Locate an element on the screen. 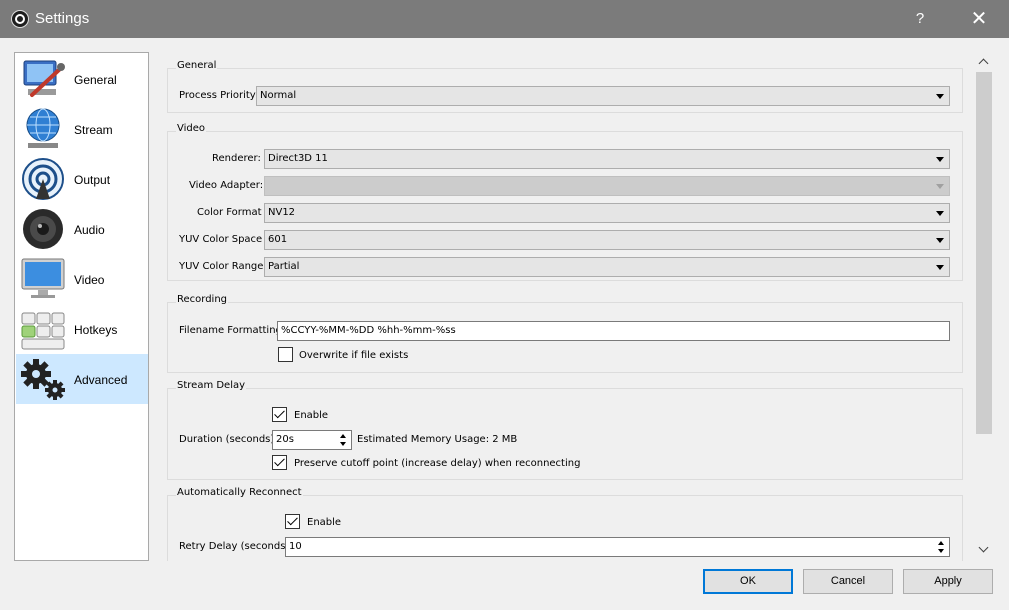  video-adapter-label: Video Adapter: is located at coordinates (226, 185).